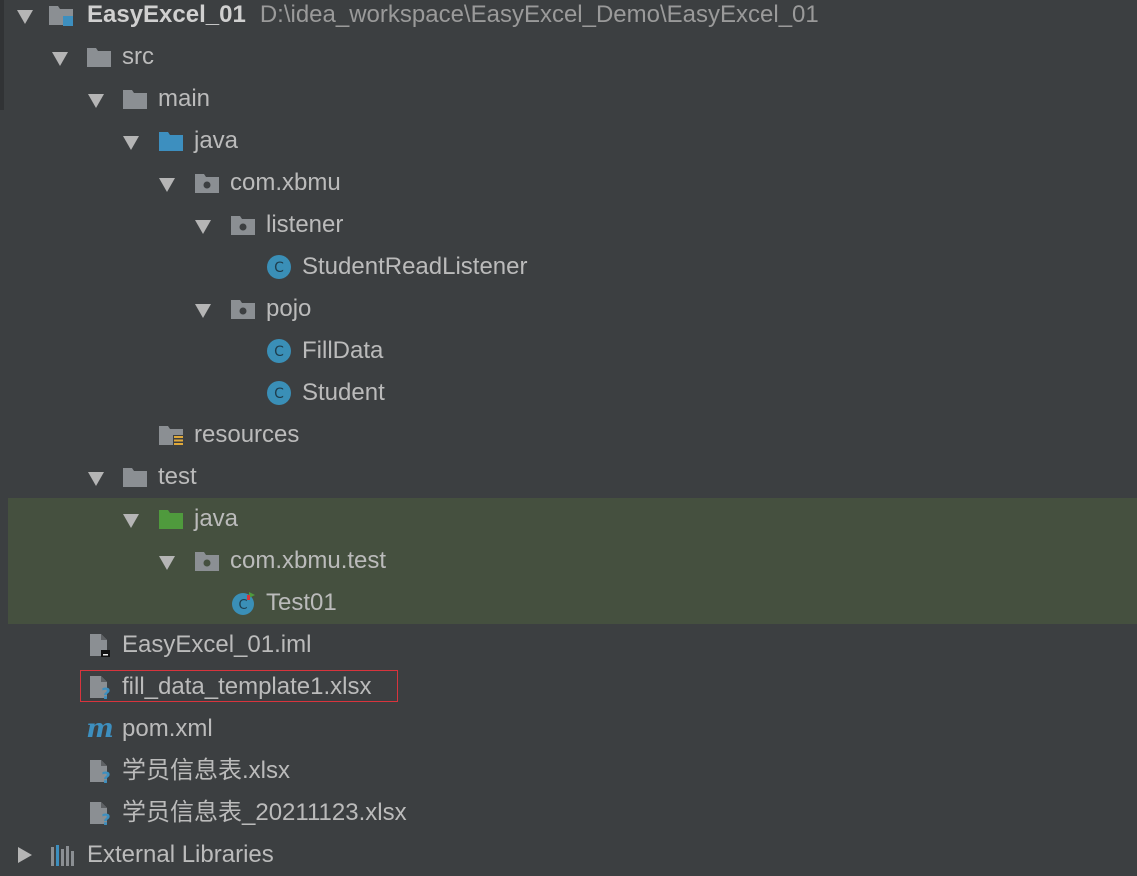  What do you see at coordinates (166, 14) in the screenshot?
I see `project-name: EasyExcel_01` at bounding box center [166, 14].